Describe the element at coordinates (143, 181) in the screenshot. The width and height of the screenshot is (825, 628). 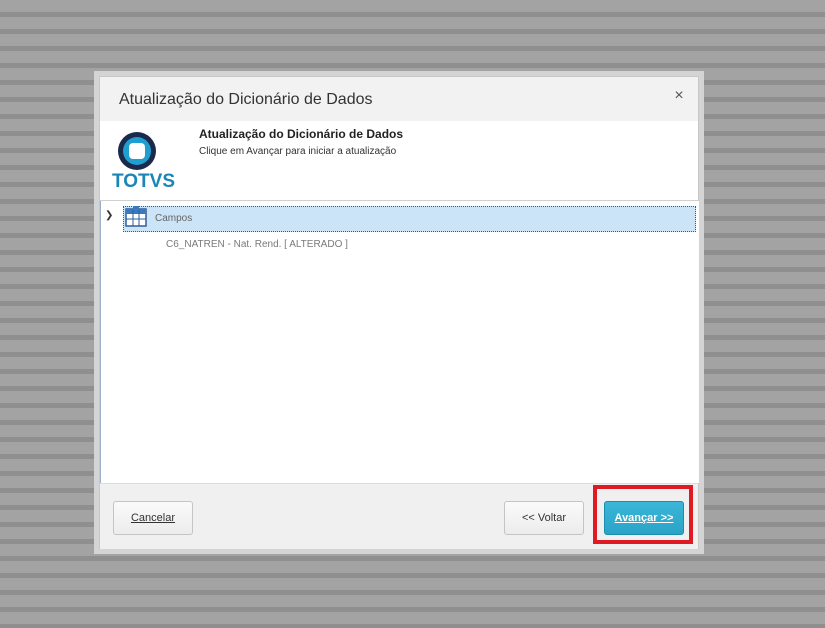
I see `logo-text: TOTVS` at that location.